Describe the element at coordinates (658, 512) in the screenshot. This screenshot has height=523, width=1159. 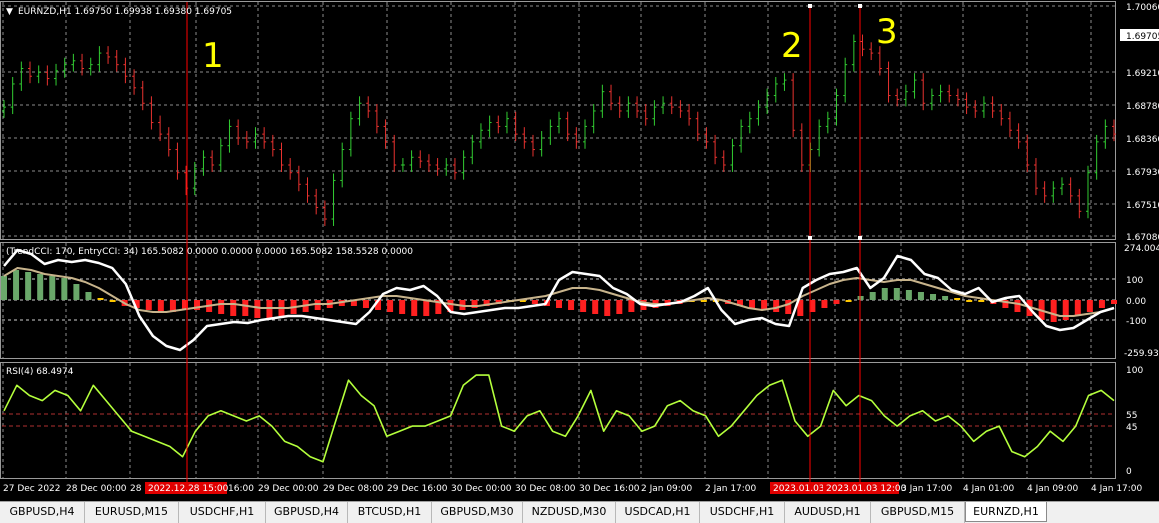
I see `tab-usdcad-h1: USDCAD,H1` at that location.